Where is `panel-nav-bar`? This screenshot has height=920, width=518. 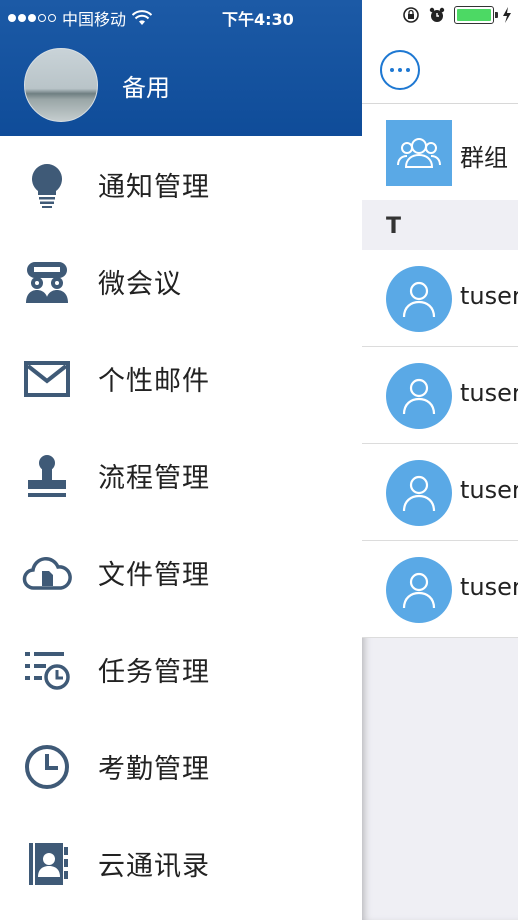 panel-nav-bar is located at coordinates (440, 69).